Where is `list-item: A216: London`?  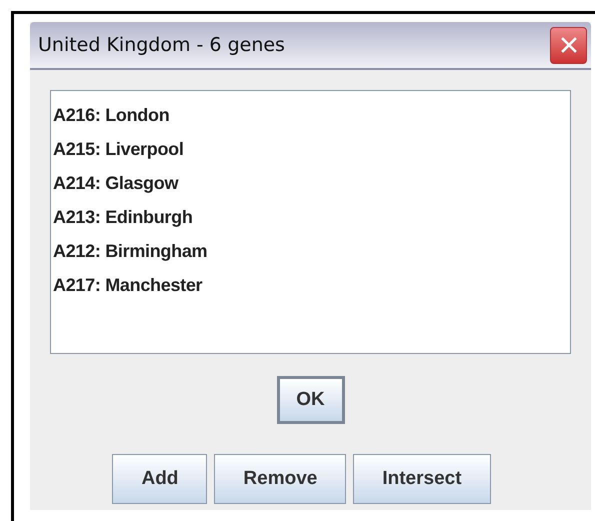 list-item: A216: London is located at coordinates (111, 115).